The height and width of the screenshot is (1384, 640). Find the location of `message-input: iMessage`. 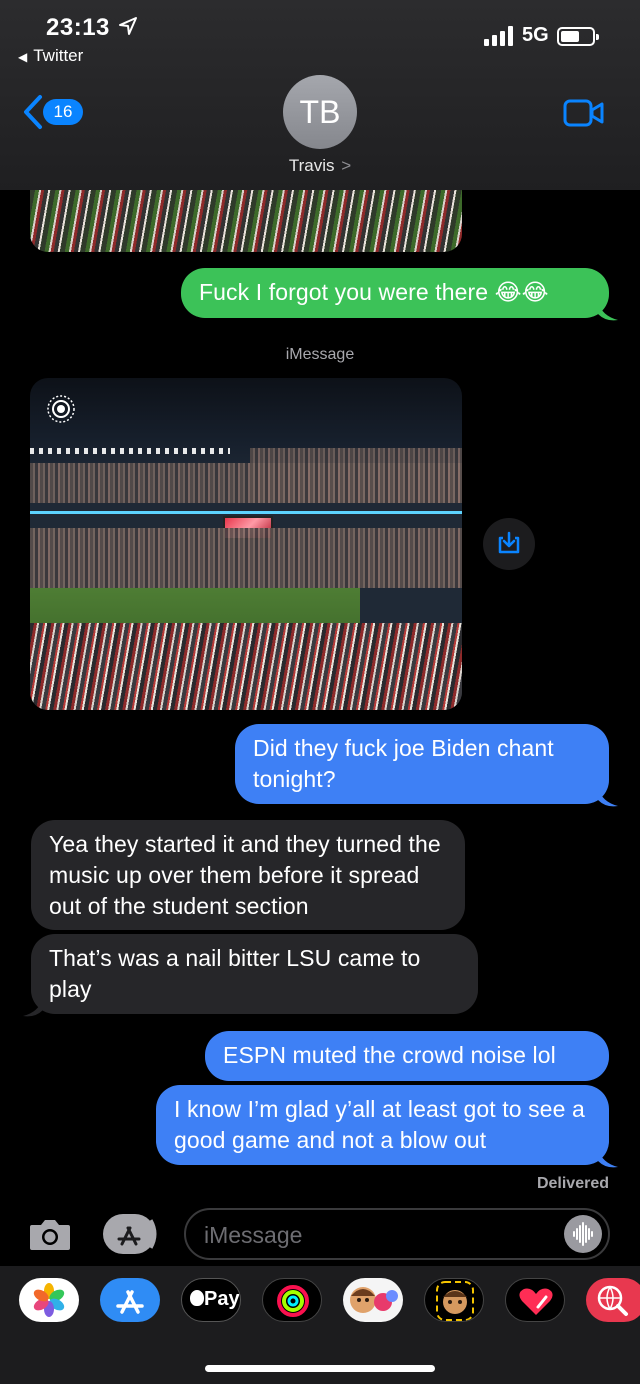

message-input: iMessage is located at coordinates (397, 1234).